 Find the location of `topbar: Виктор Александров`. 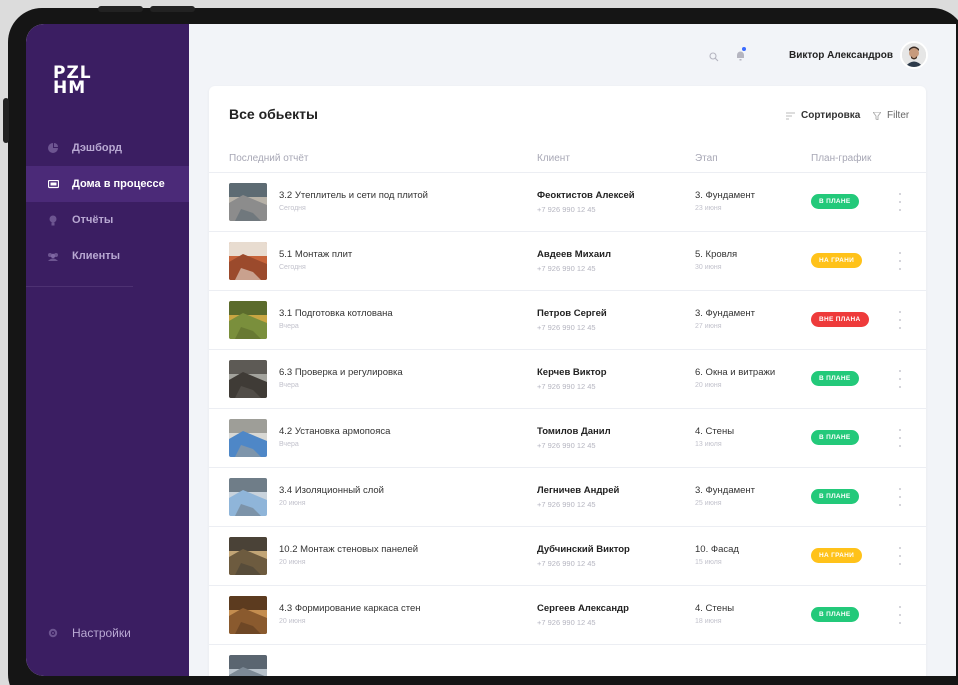

topbar: Виктор Александров is located at coordinates (572, 55).